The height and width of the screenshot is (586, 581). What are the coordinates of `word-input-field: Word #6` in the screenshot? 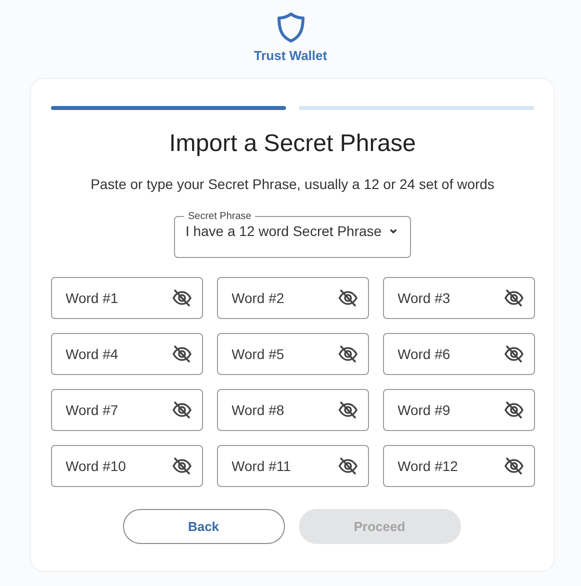 It's located at (458, 354).